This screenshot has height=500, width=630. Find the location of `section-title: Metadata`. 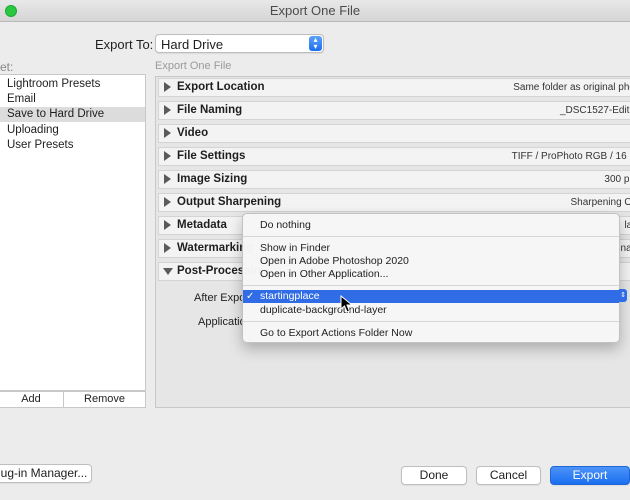

section-title: Metadata is located at coordinates (202, 225).